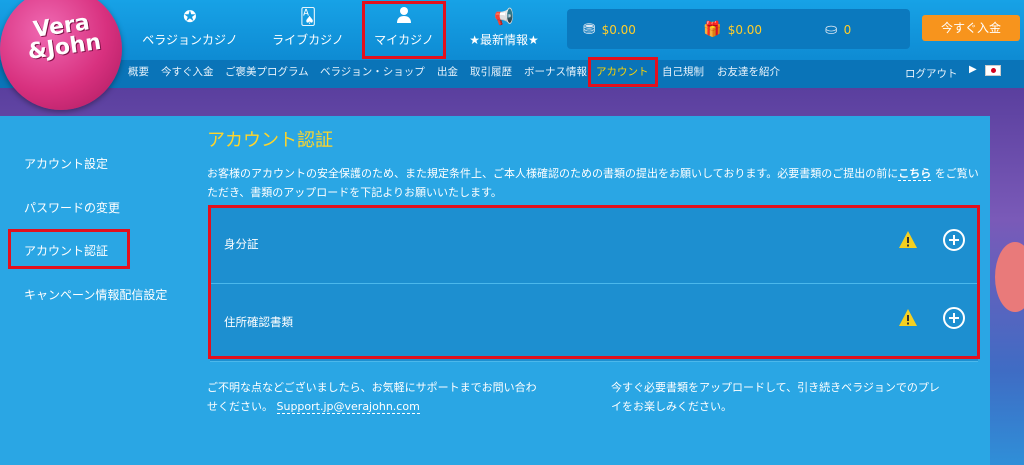 This screenshot has width=1024, height=465. I want to click on chip-icon: ✪, so click(190, 16).